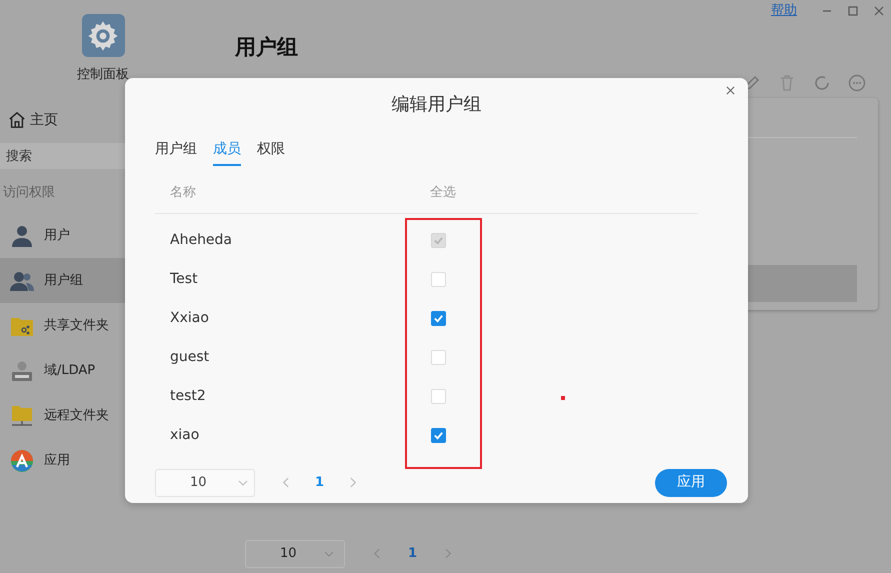  I want to click on page-number: 1, so click(319, 482).